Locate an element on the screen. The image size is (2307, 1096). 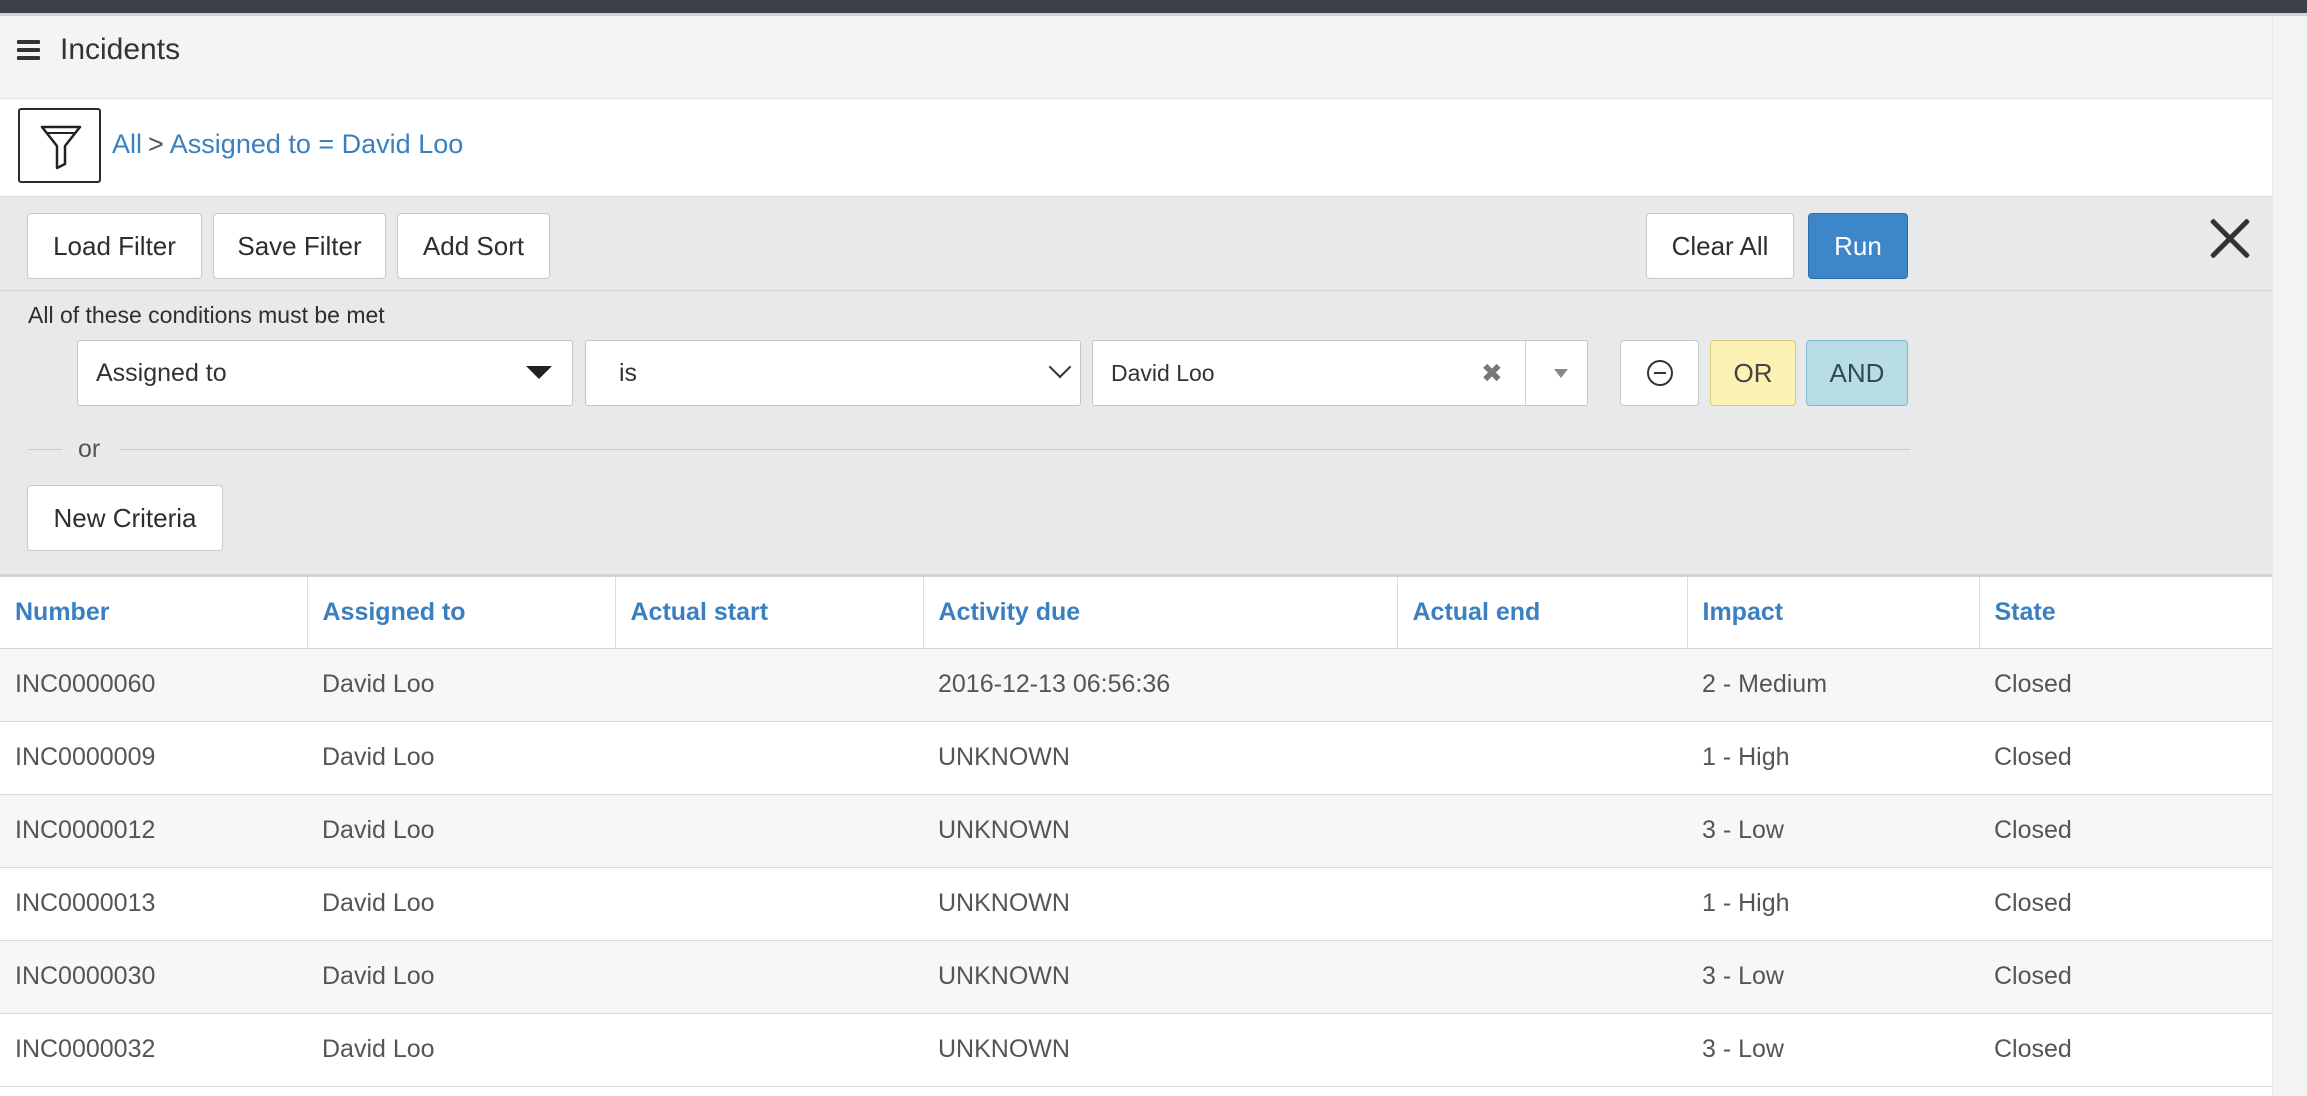
cell-number: INC0000030 is located at coordinates (153, 977).